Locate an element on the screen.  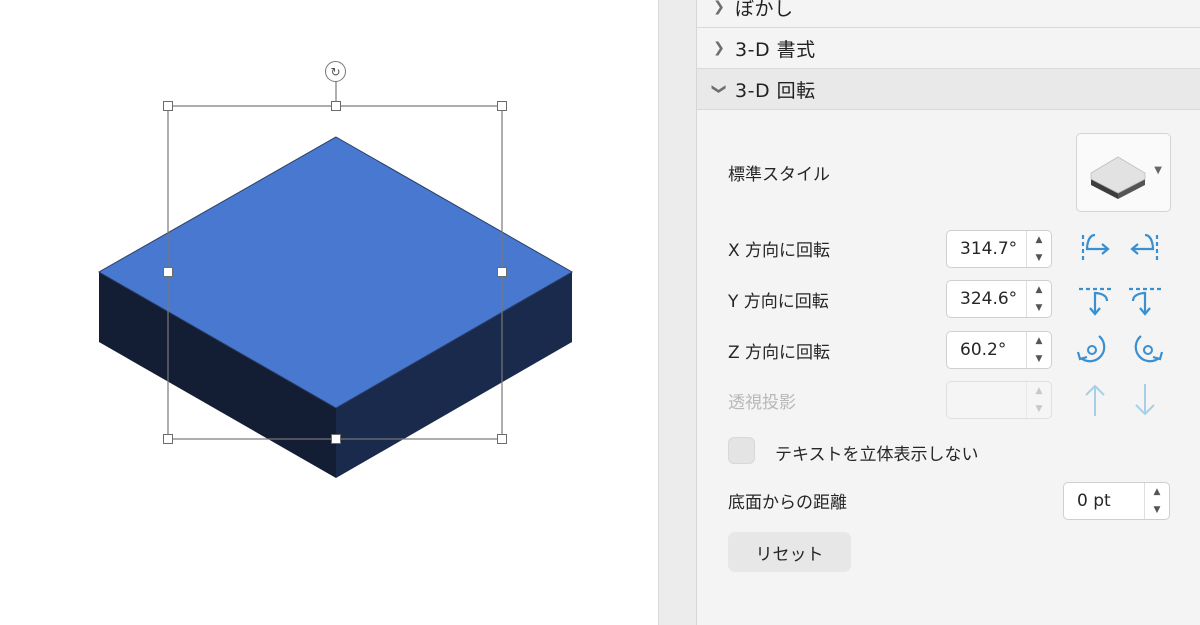
rotate-x-left-icon is located at coordinates (1095, 248).